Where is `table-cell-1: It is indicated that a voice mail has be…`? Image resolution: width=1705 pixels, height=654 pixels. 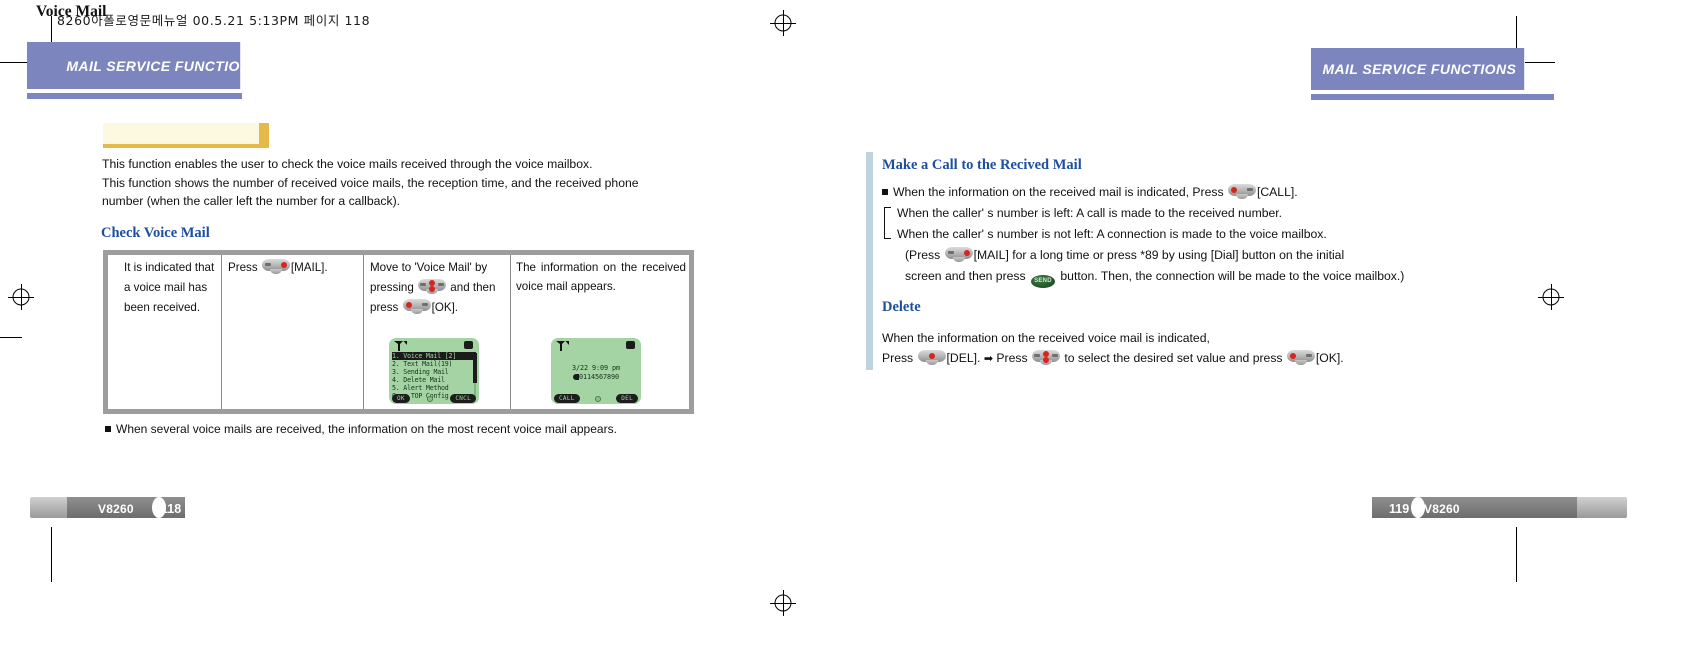
table-cell-1: It is indicated that a voice mail has be… is located at coordinates (176, 288).